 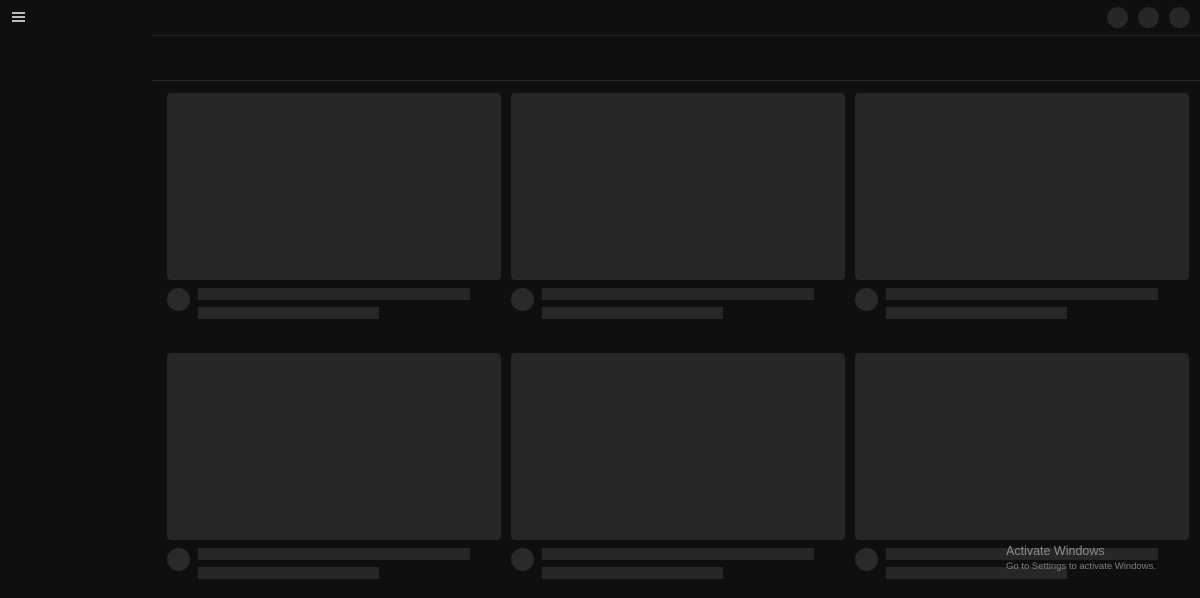 I want to click on topbar-action-3-placeholder-icon, so click(x=1179, y=17).